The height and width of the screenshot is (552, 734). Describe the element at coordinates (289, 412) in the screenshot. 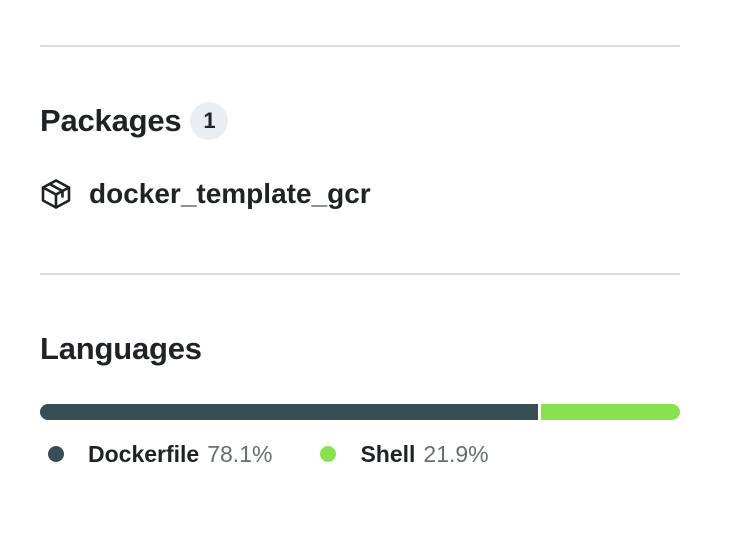

I see `language-bar-segment-dockerfile` at that location.